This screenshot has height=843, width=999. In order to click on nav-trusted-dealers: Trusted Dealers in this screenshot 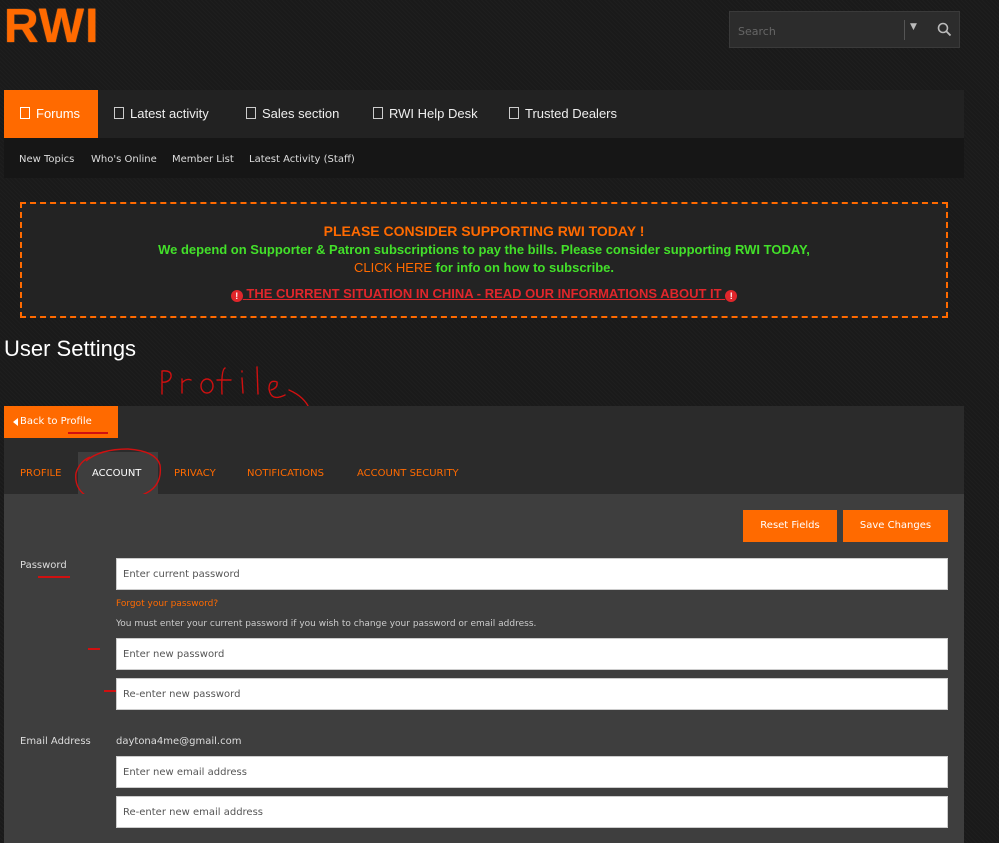, I will do `click(563, 114)`.